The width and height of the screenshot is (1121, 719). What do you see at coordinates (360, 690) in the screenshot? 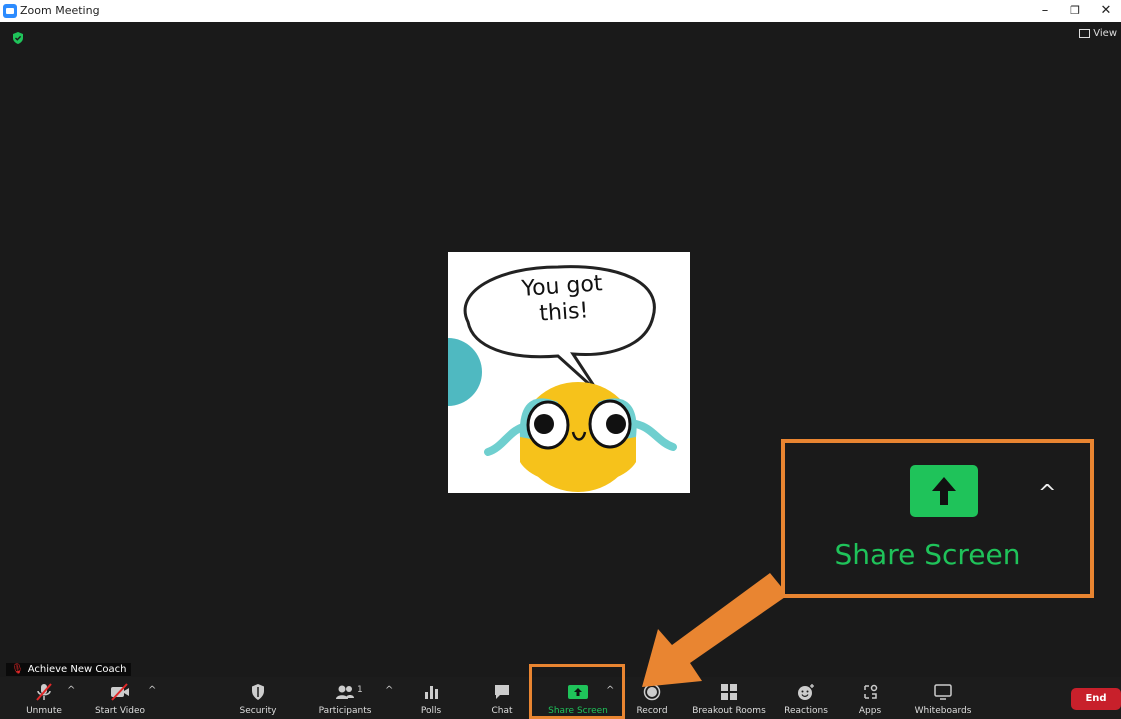
I see `participants-count: 1` at bounding box center [360, 690].